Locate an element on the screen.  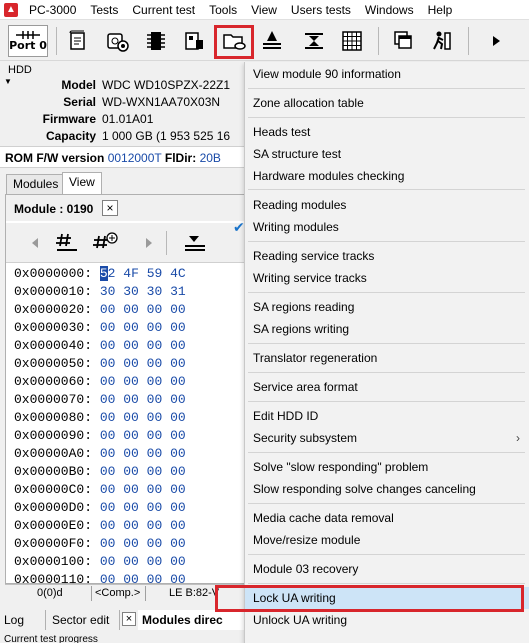
go-to-offset-icon is located at coordinates (67, 243).